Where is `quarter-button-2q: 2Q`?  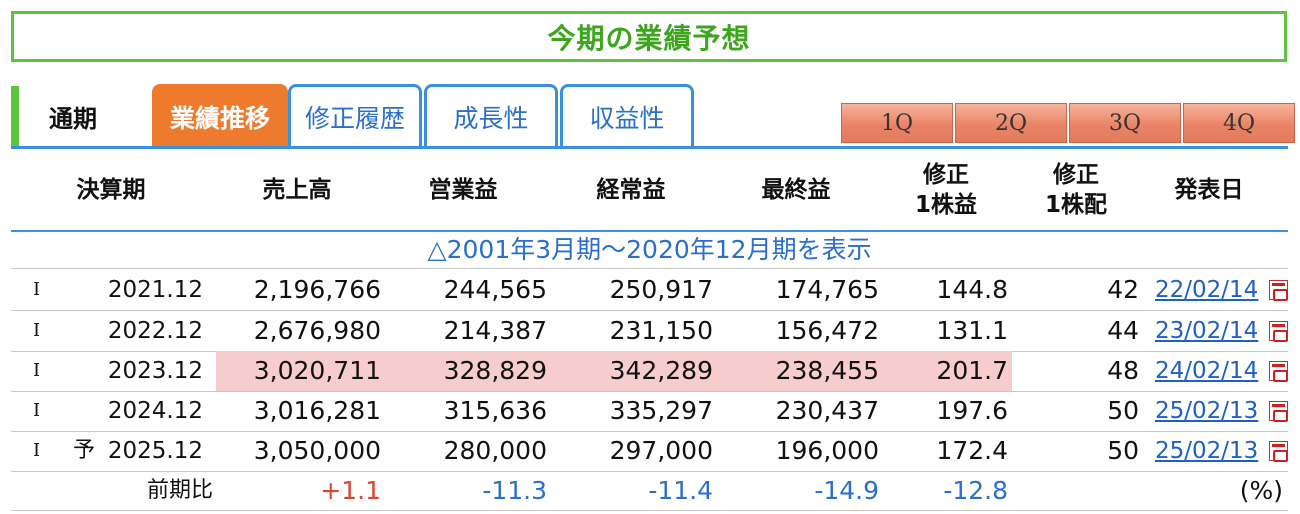 quarter-button-2q: 2Q is located at coordinates (1011, 123).